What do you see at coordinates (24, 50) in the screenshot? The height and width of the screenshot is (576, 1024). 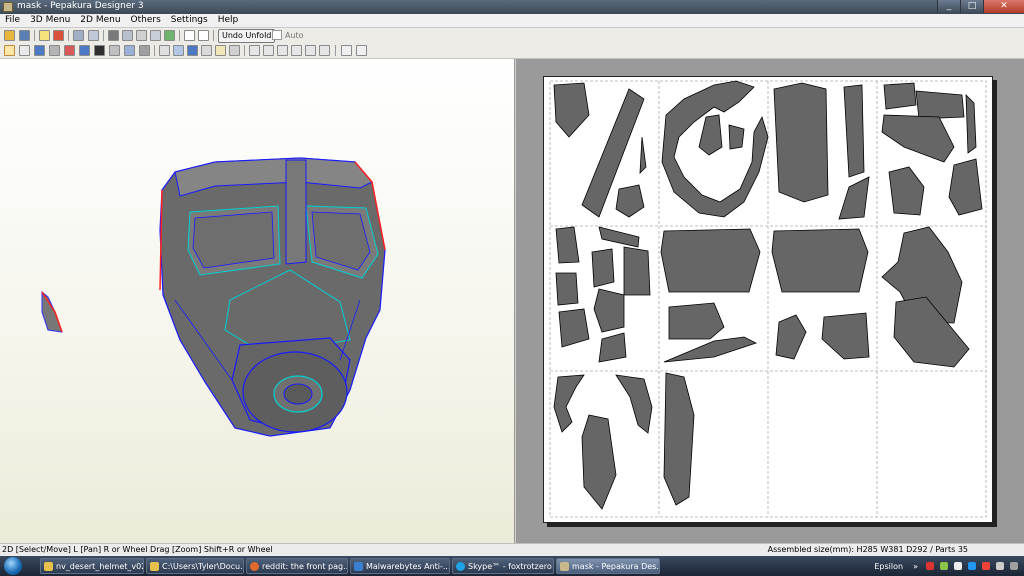 I see `move-mode-icon` at bounding box center [24, 50].